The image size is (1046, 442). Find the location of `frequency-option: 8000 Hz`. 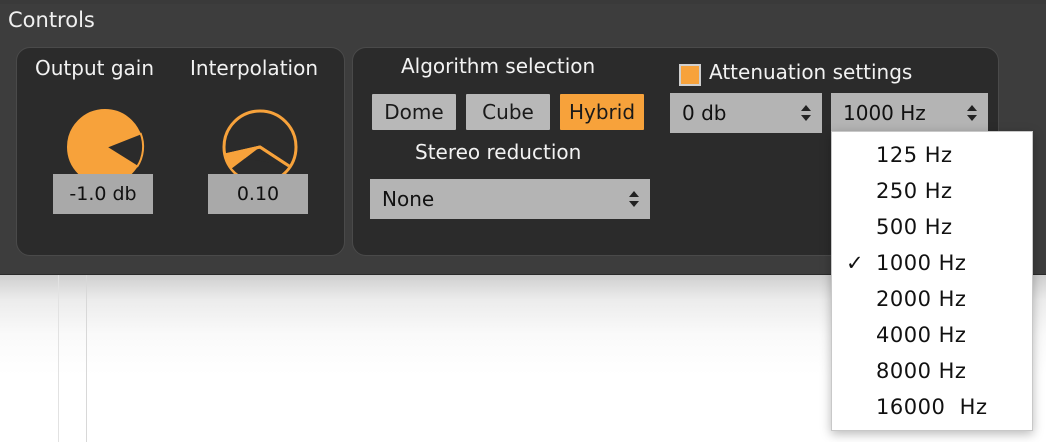

frequency-option: 8000 Hz is located at coordinates (932, 371).